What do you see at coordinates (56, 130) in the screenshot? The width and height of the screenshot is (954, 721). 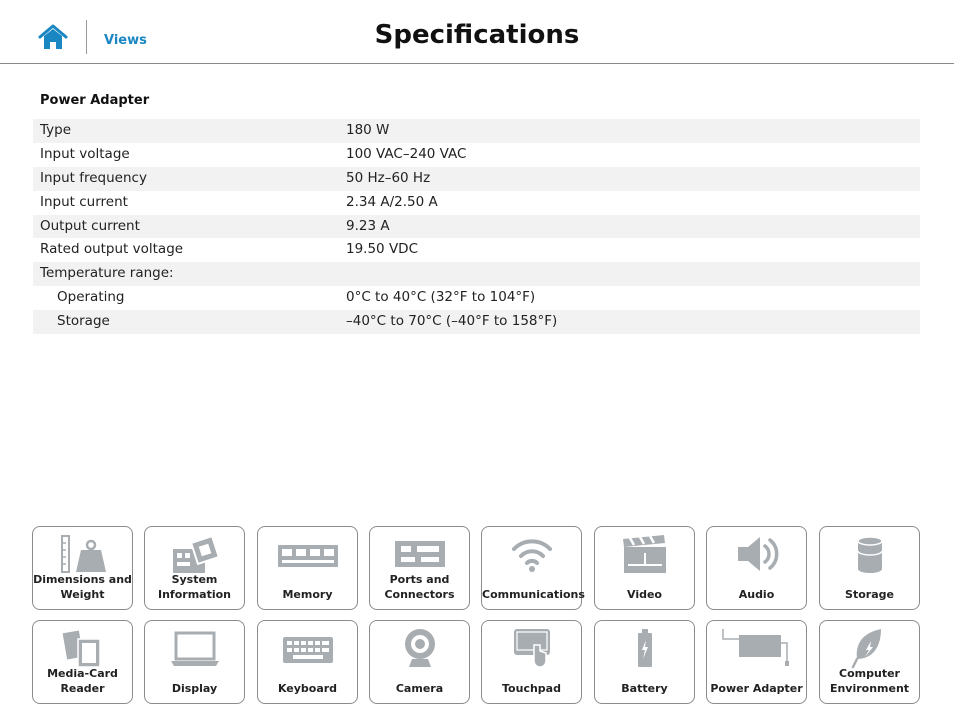 I see `spec-label: Type` at bounding box center [56, 130].